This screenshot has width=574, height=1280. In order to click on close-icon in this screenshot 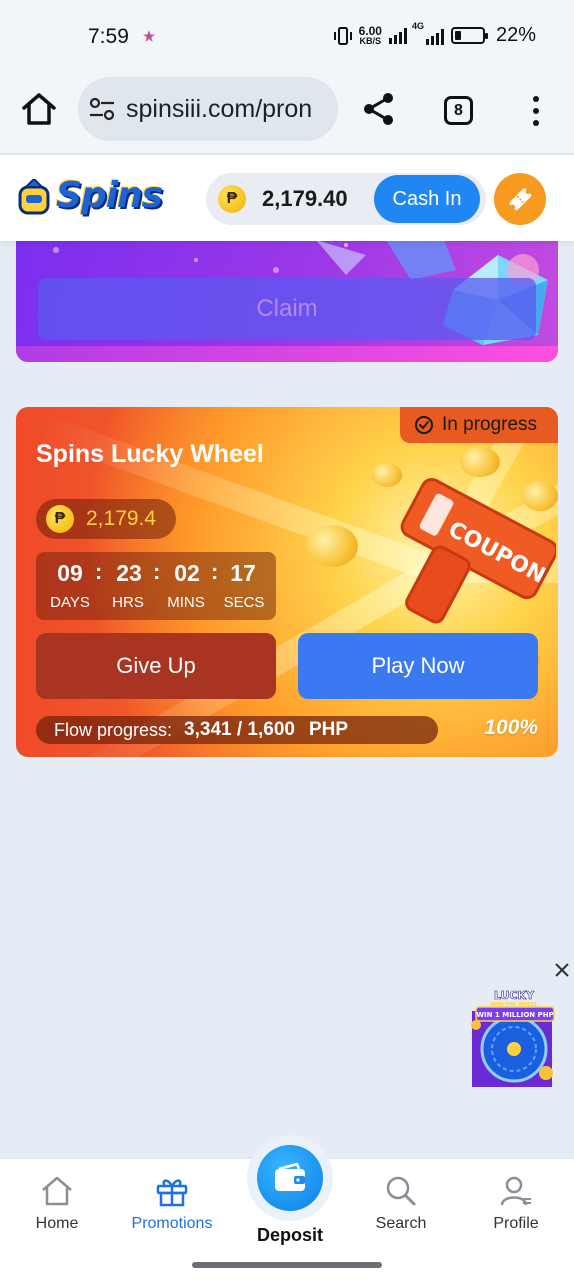, I will do `click(562, 970)`.